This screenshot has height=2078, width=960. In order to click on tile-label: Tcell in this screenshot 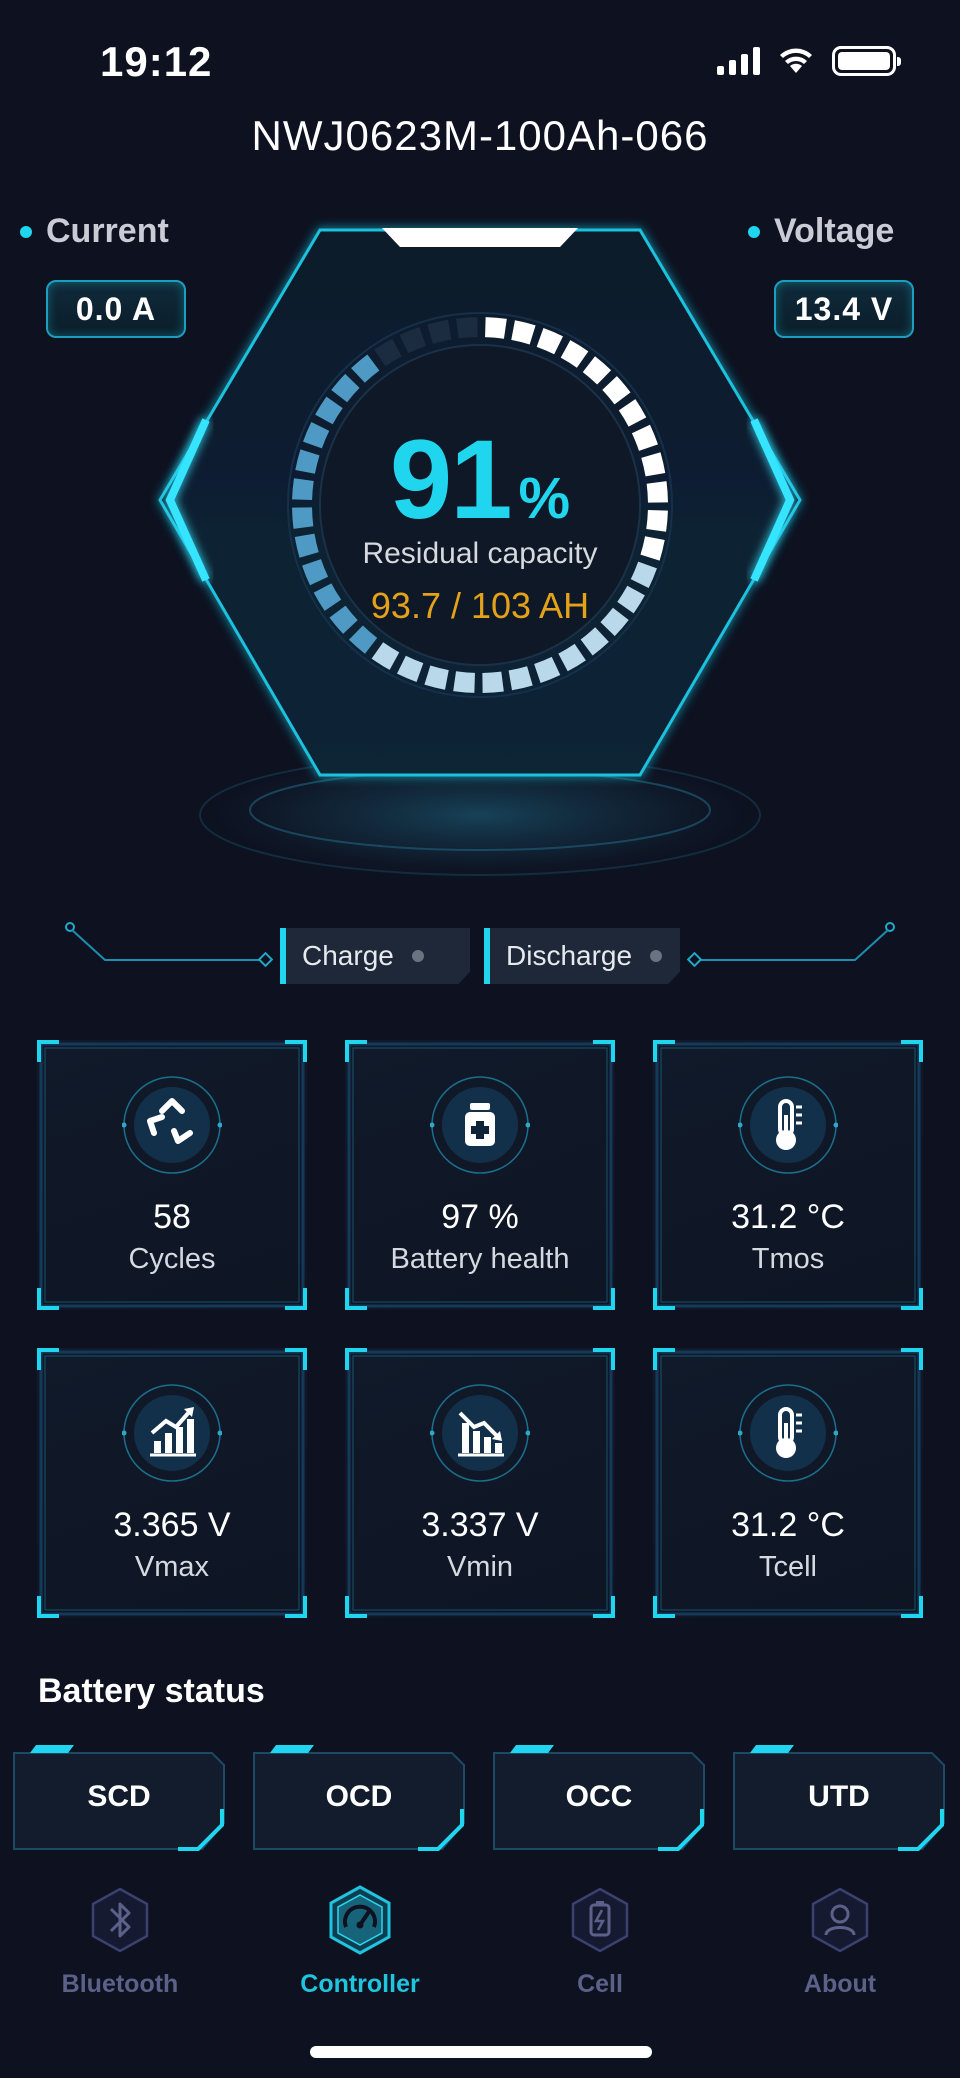, I will do `click(787, 1567)`.